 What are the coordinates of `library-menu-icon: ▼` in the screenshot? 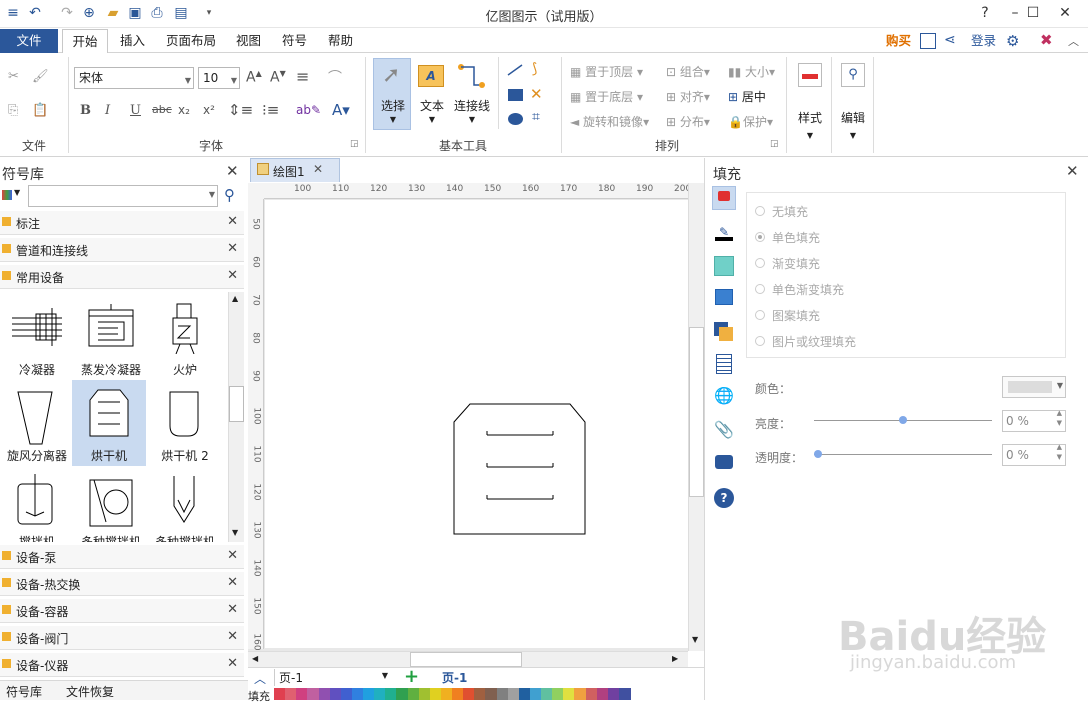 It's located at (13, 196).